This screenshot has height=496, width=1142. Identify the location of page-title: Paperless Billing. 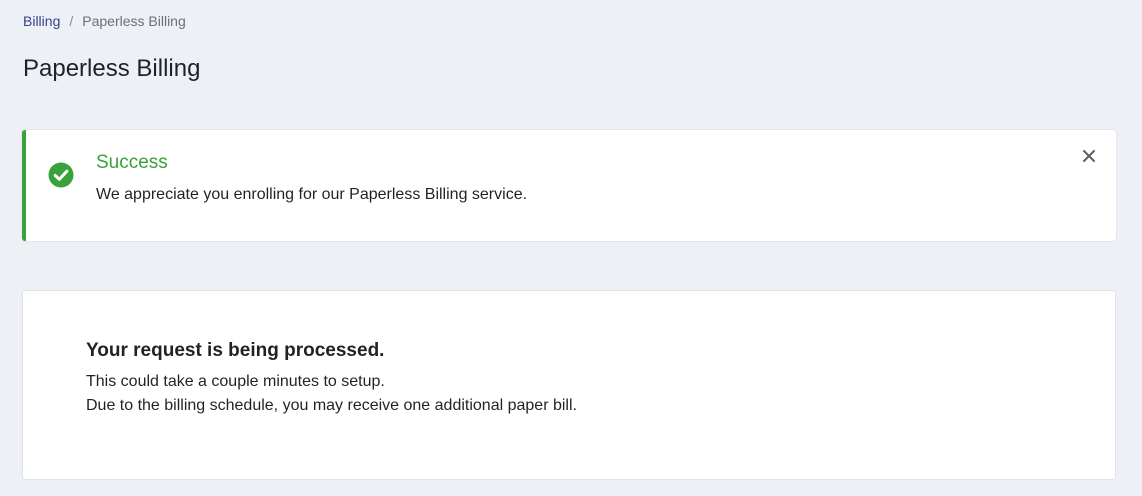
(112, 68).